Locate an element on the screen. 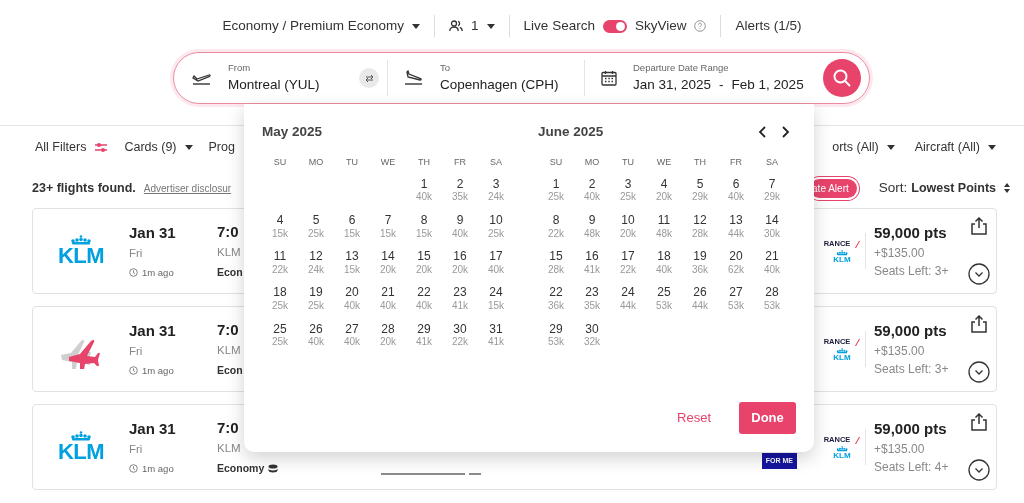  seats-left: Seats Left: 4+ is located at coordinates (912, 468).